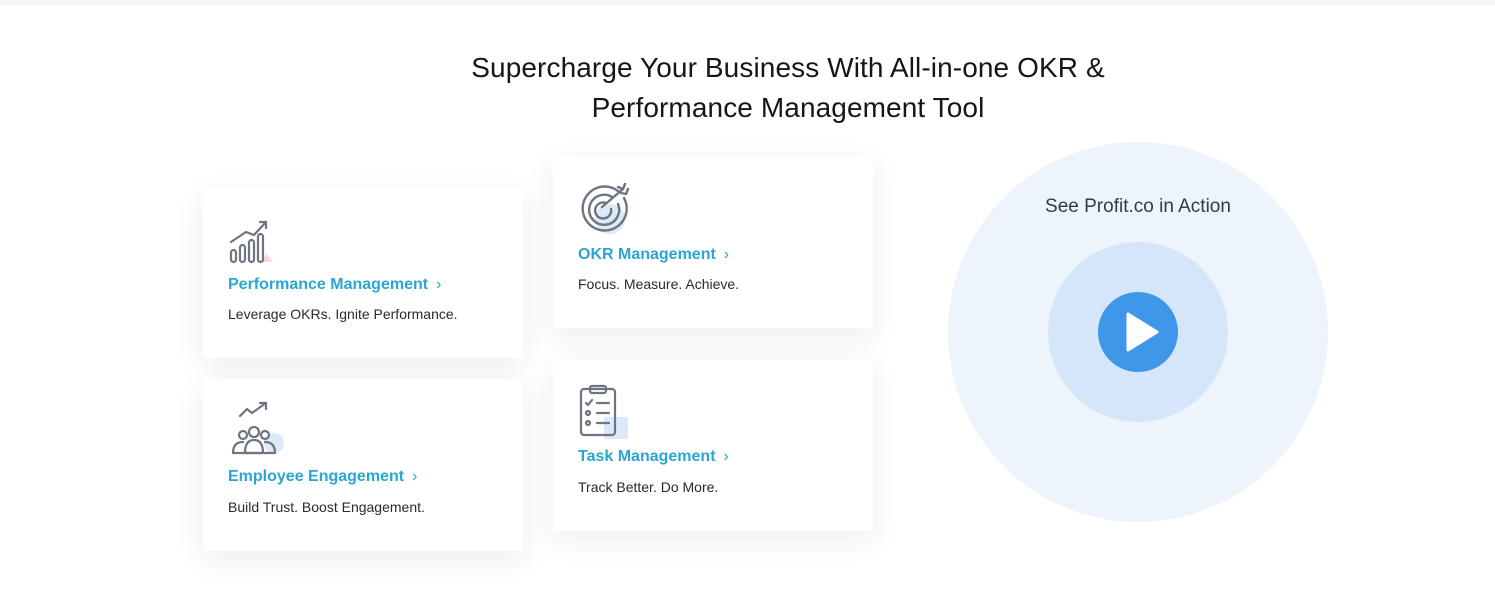 The height and width of the screenshot is (596, 1495). I want to click on video-ring, so click(1138, 332).